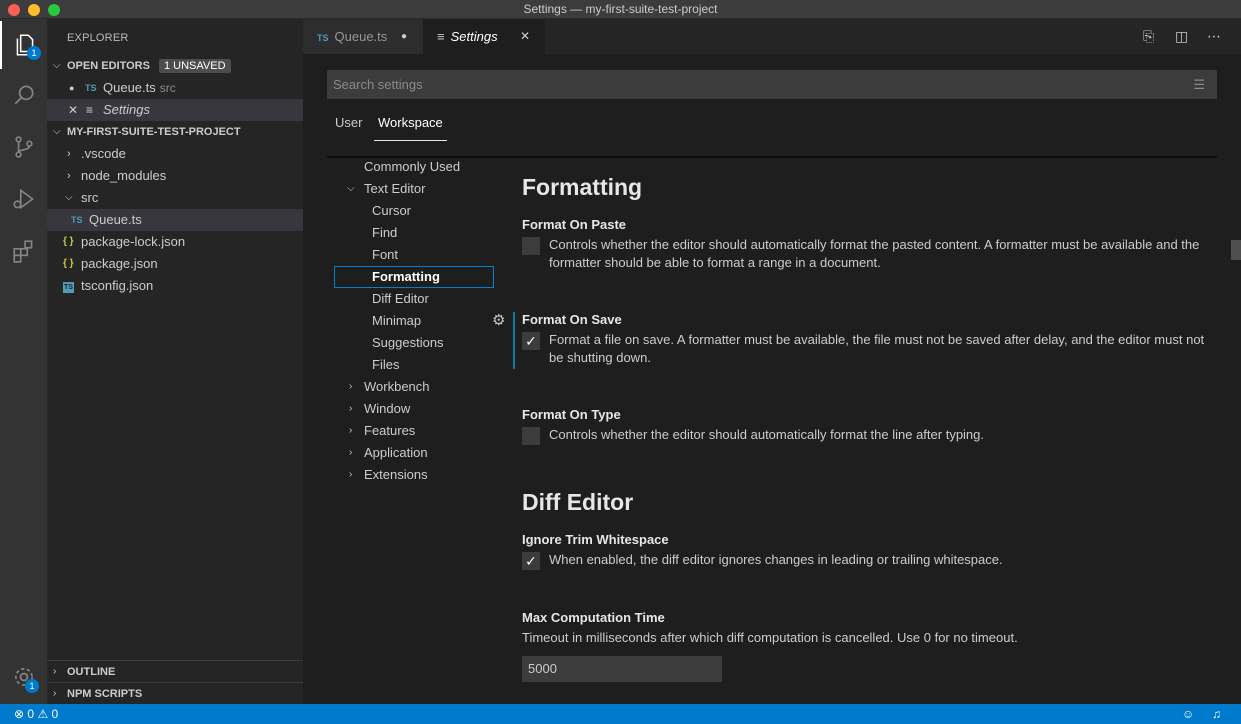 This screenshot has height=724, width=1241. What do you see at coordinates (175, 264) in the screenshot?
I see `tree-item-file: { } package.json` at bounding box center [175, 264].